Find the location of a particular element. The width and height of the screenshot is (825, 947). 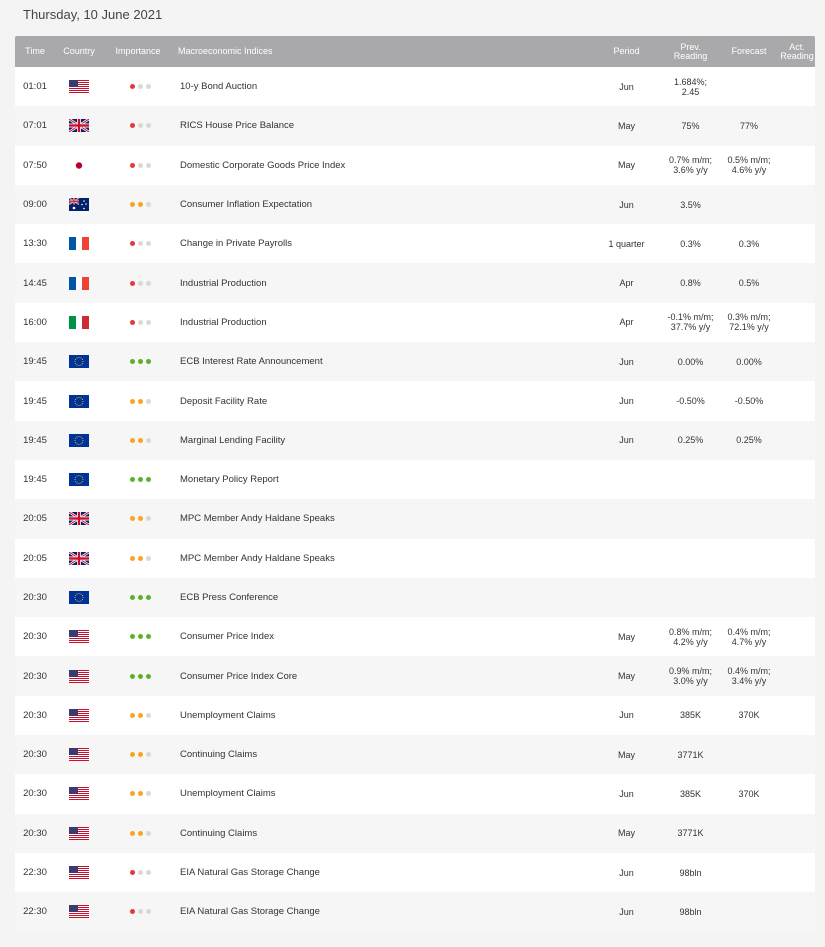

forecast-line: 0.4% m/m; is located at coordinates (749, 631).